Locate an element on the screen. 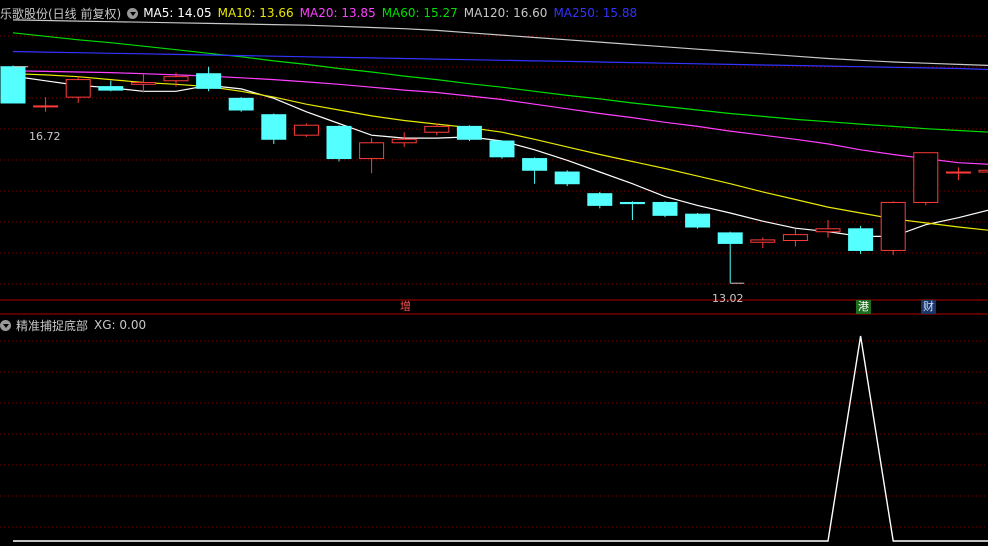  stock-title: 乐歌股份(日线 前复权) is located at coordinates (61, 13).